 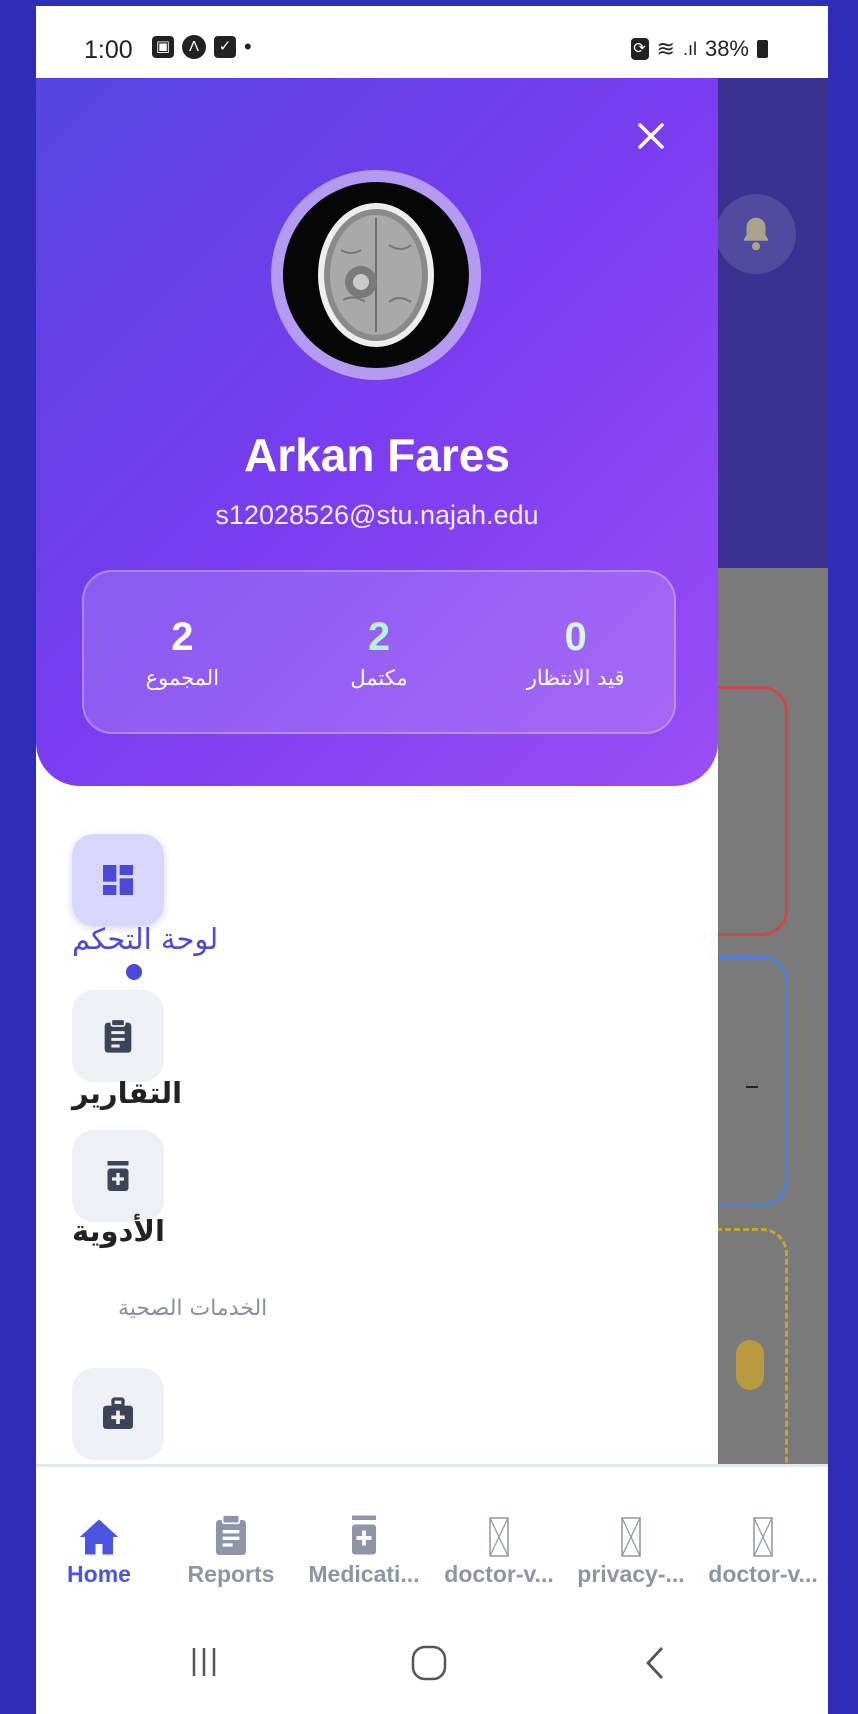 I want to click on menu-item-reports, so click(x=118, y=1036).